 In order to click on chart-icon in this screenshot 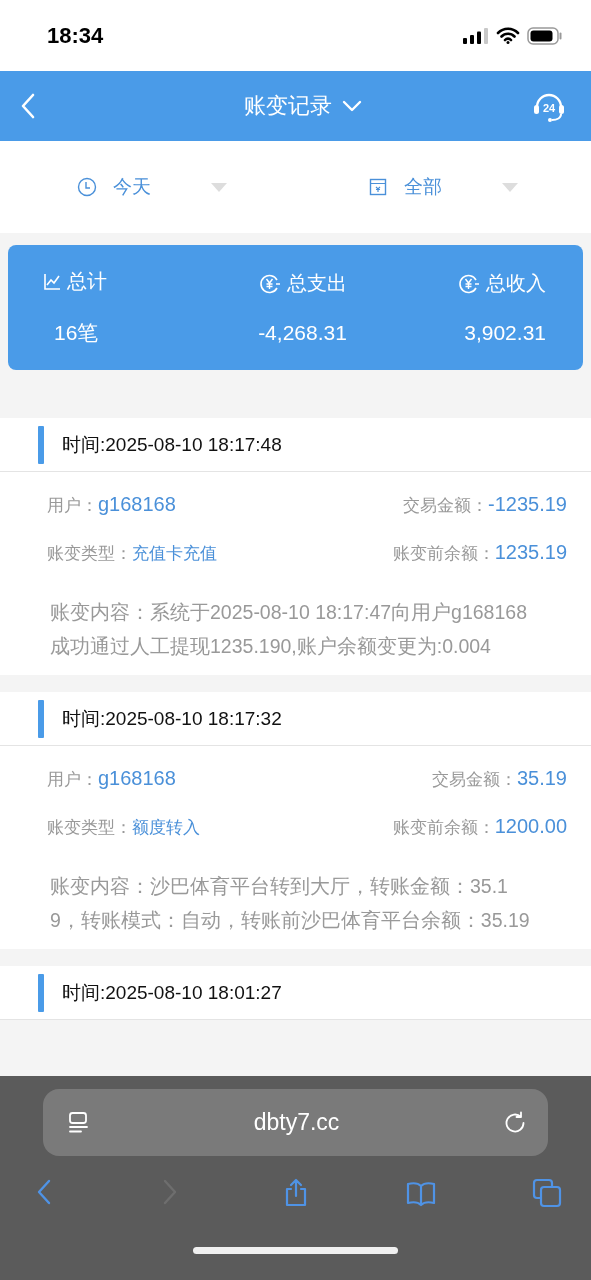, I will do `click(52, 281)`.